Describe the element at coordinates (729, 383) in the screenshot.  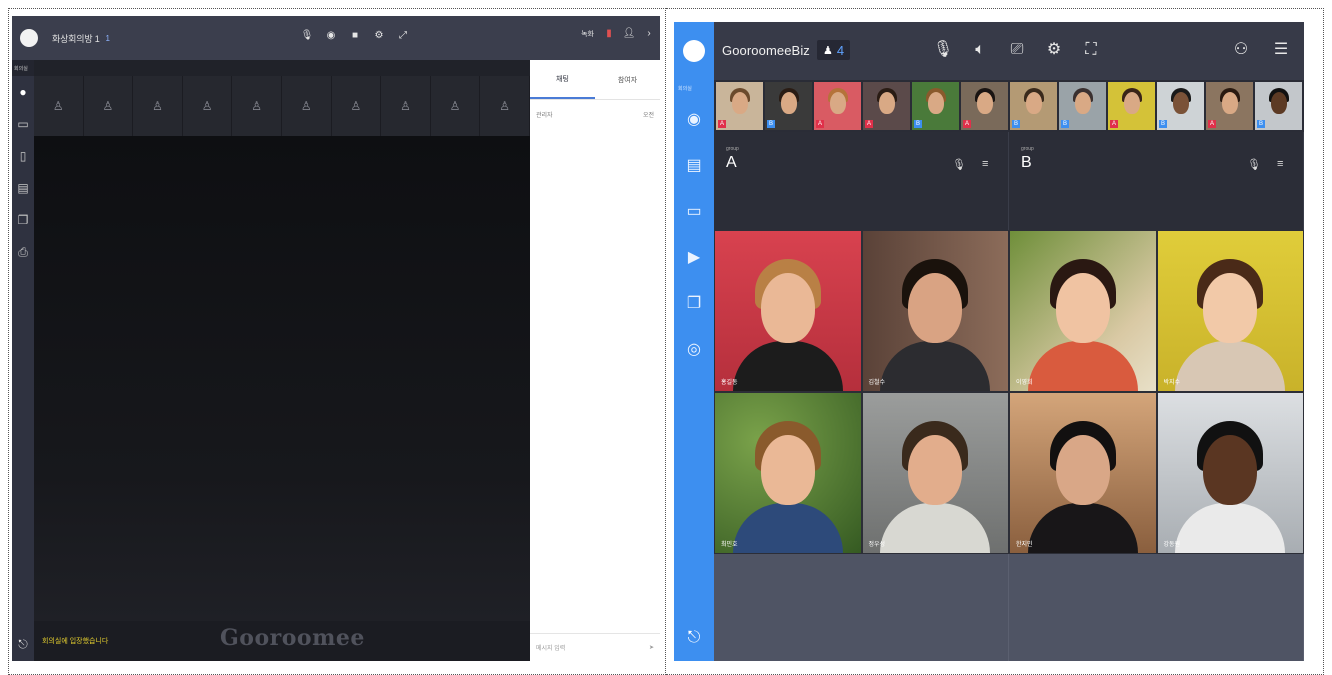
I see `participant-name: 홍길동` at that location.